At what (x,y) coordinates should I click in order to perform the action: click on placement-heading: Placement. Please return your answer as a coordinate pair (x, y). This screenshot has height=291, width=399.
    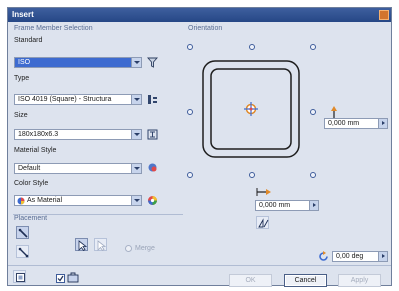
    Looking at the image, I should click on (31, 218).